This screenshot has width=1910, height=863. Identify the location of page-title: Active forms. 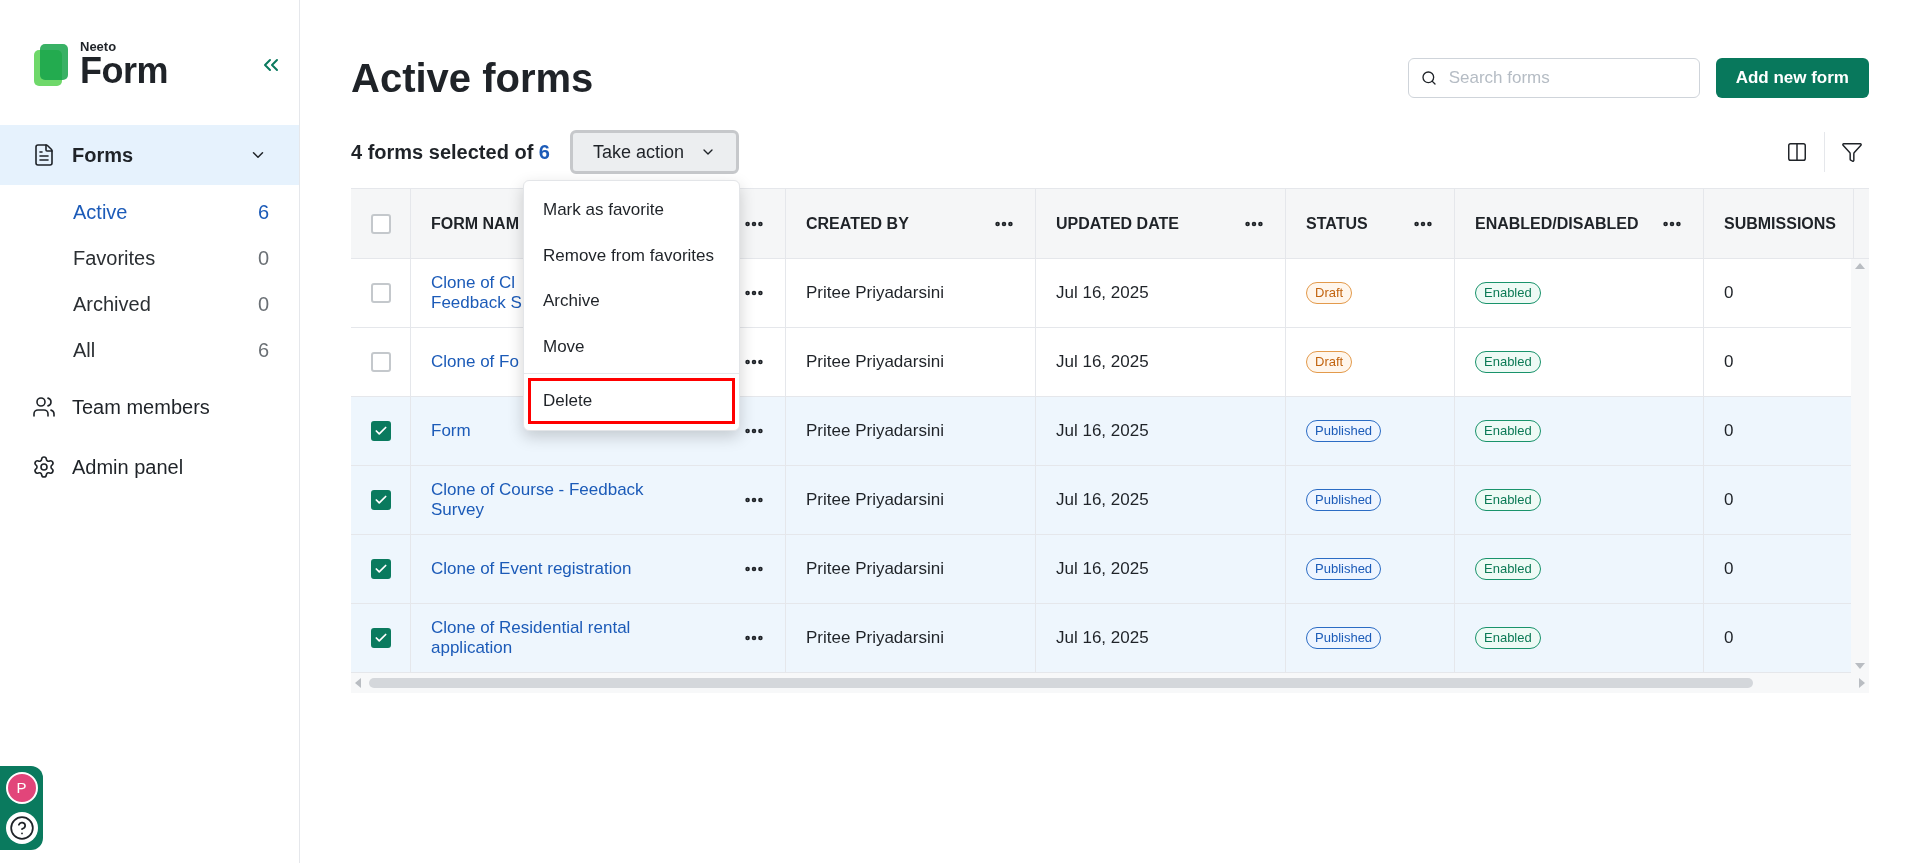
(472, 78).